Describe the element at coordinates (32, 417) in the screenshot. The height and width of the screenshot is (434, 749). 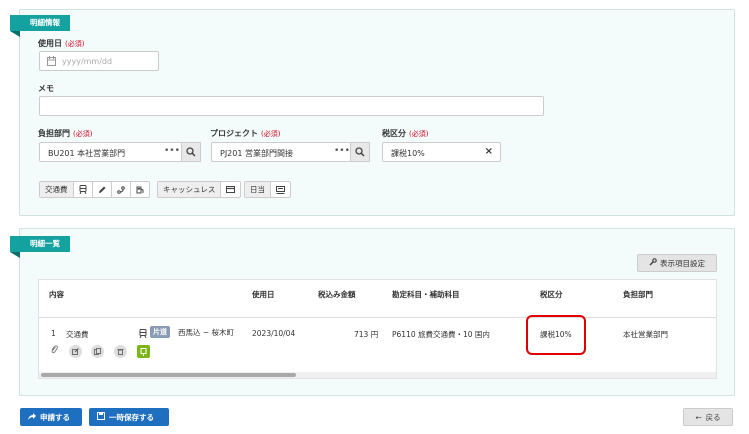
I see `share-arrow-icon` at that location.